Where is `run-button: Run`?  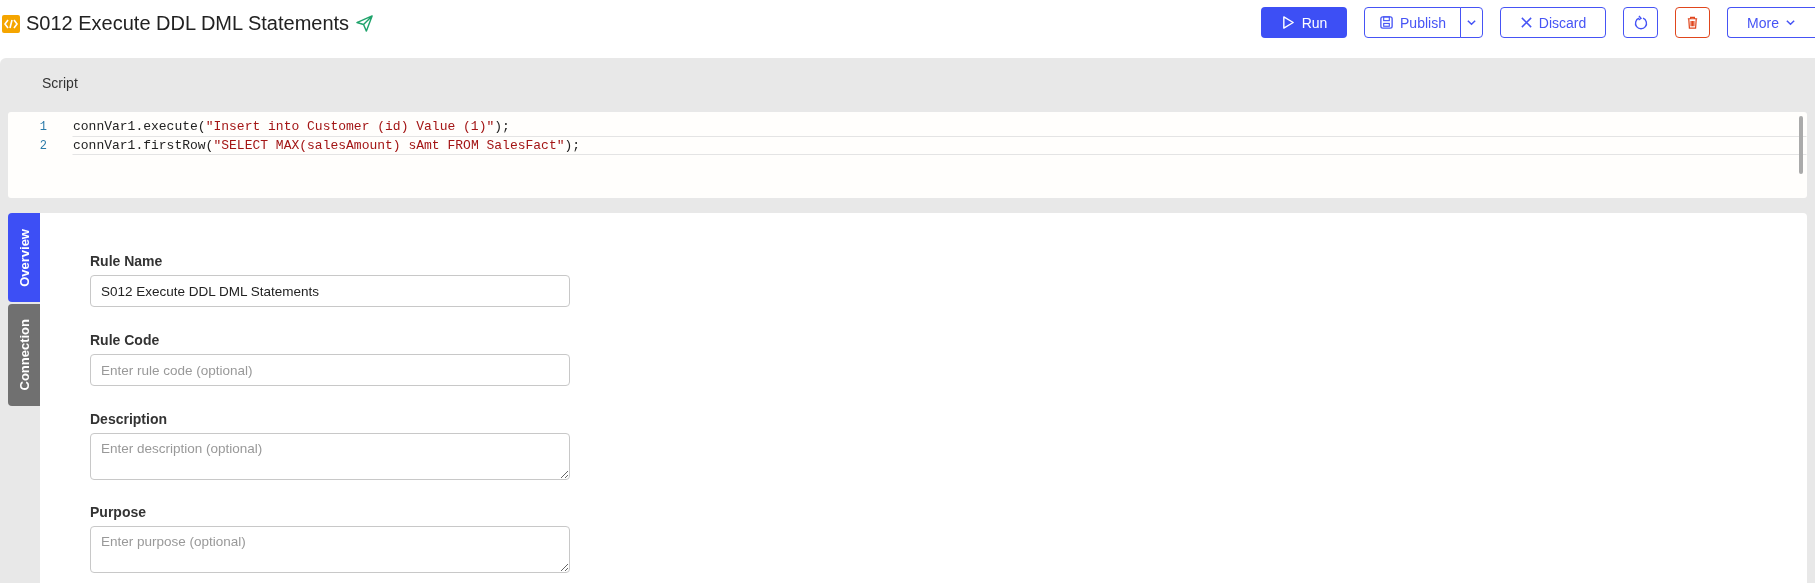
run-button: Run is located at coordinates (1304, 22).